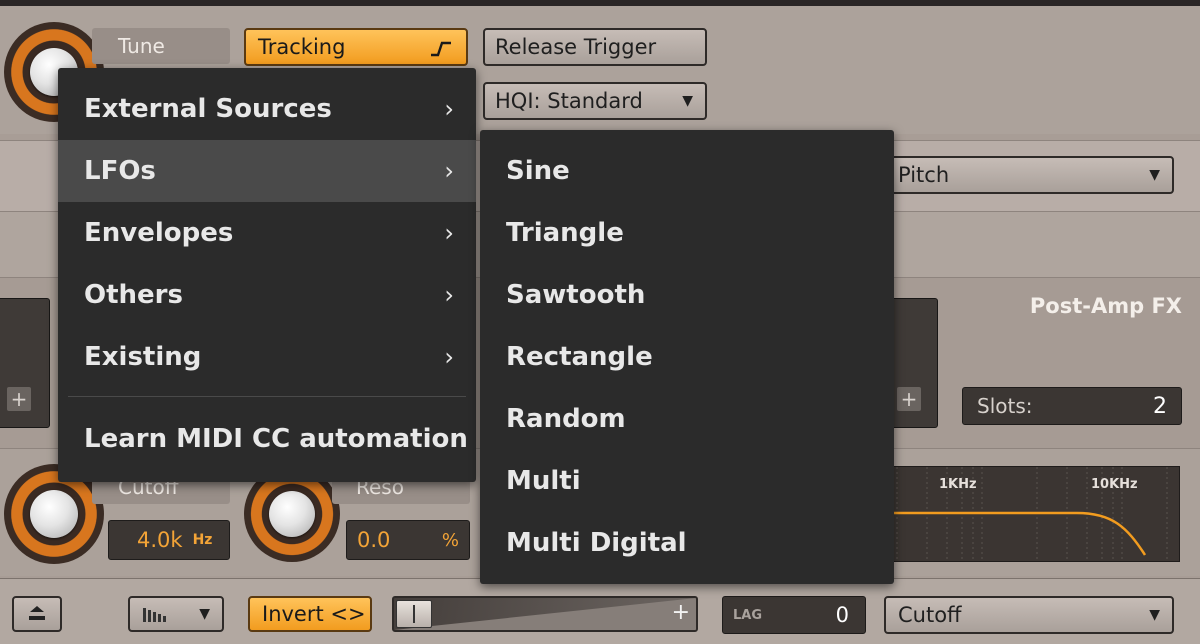 The height and width of the screenshot is (644, 1200). Describe the element at coordinates (748, 615) in the screenshot. I see `lag-label: LAG` at that location.